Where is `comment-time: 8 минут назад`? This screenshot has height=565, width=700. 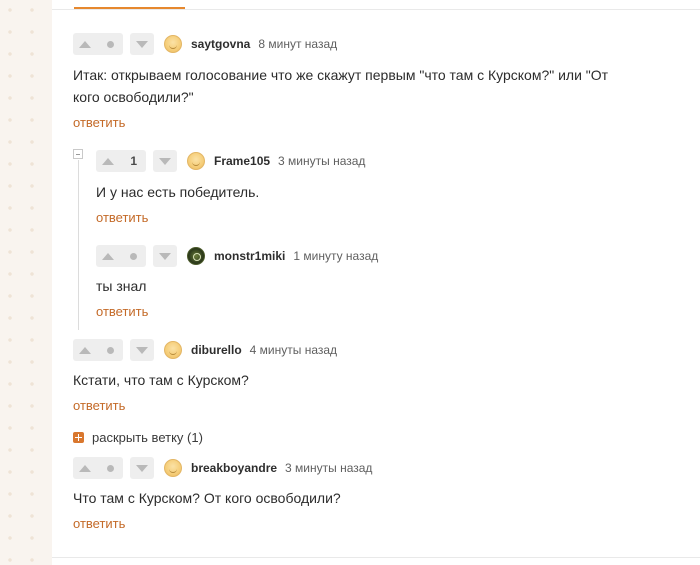 comment-time: 8 минут назад is located at coordinates (297, 44).